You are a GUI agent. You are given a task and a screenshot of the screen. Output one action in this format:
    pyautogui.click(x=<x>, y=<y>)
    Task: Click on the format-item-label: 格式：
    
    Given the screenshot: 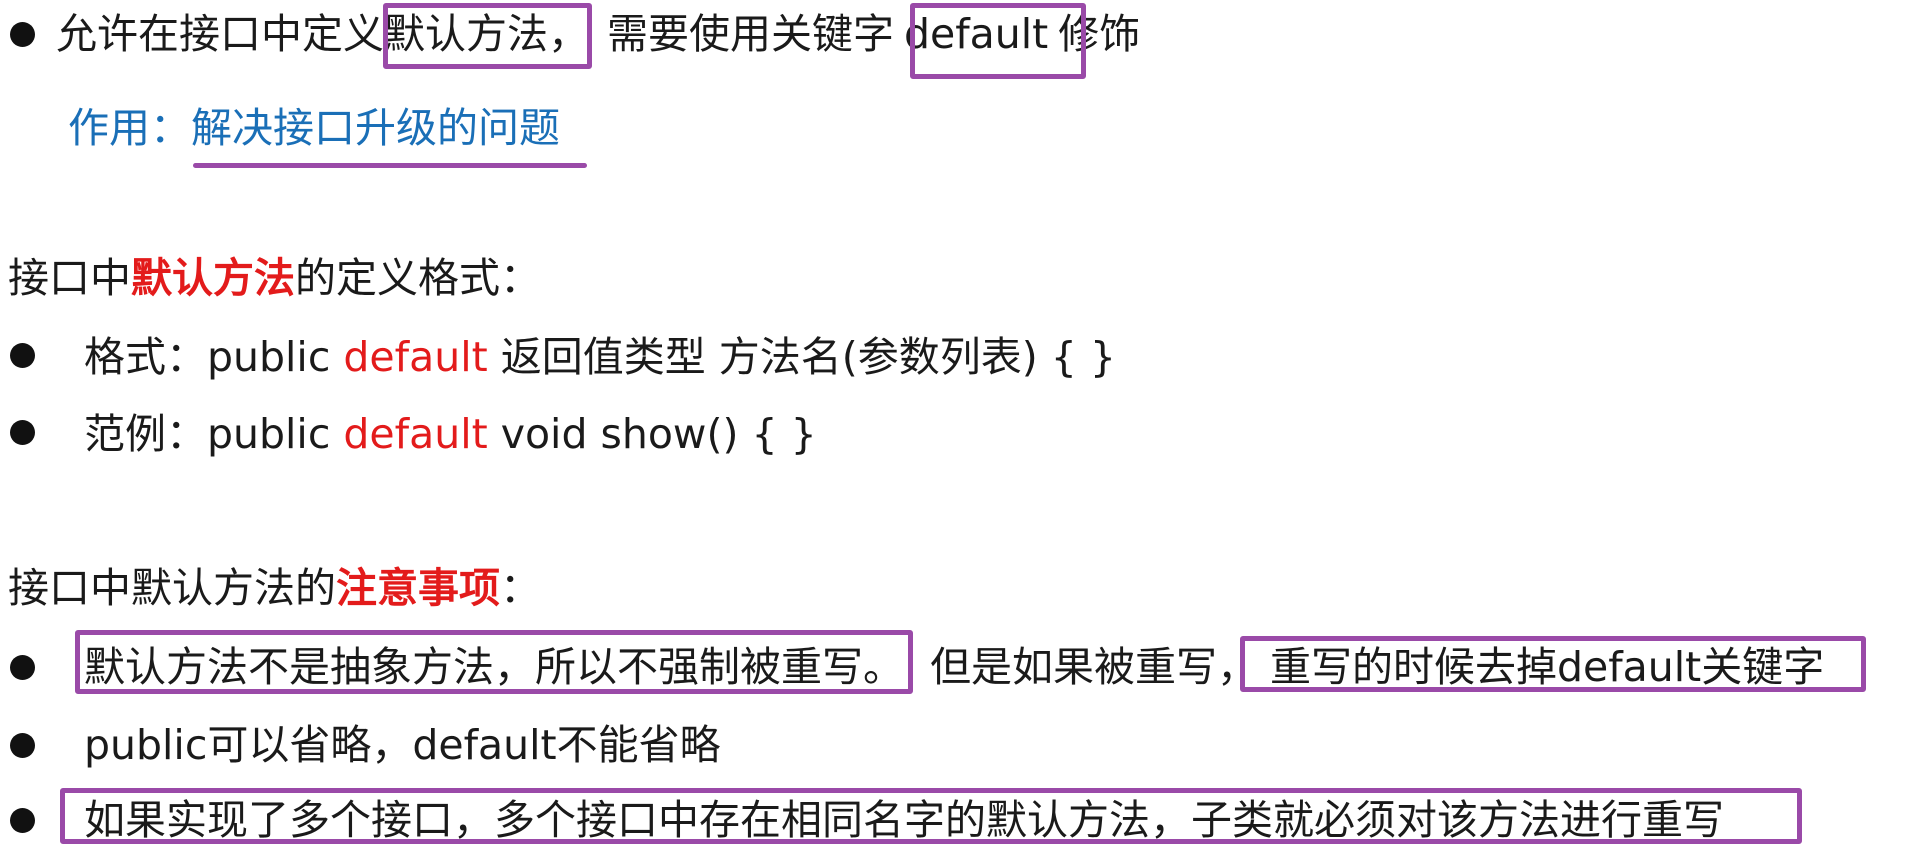 What is the action you would take?
    pyautogui.click(x=145, y=357)
    